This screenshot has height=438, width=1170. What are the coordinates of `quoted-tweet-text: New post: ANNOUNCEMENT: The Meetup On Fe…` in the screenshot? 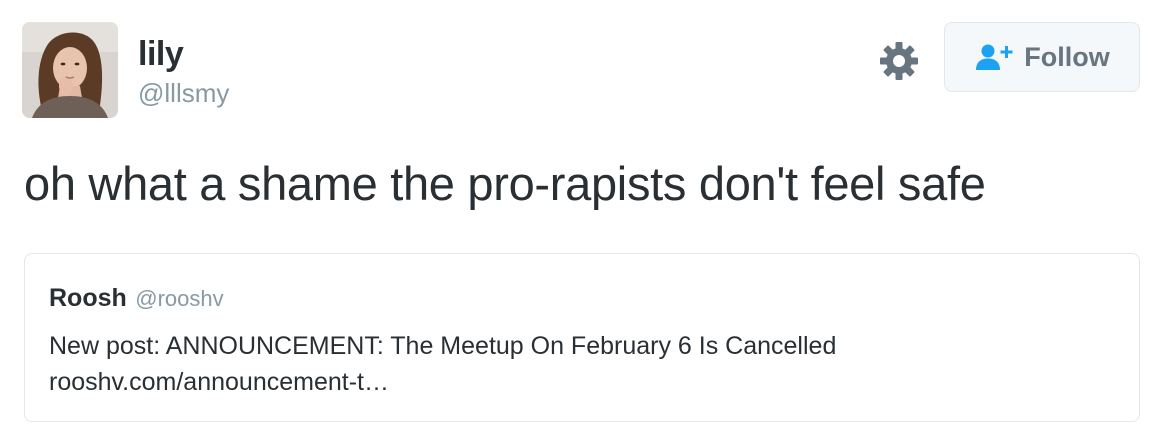 It's located at (442, 364).